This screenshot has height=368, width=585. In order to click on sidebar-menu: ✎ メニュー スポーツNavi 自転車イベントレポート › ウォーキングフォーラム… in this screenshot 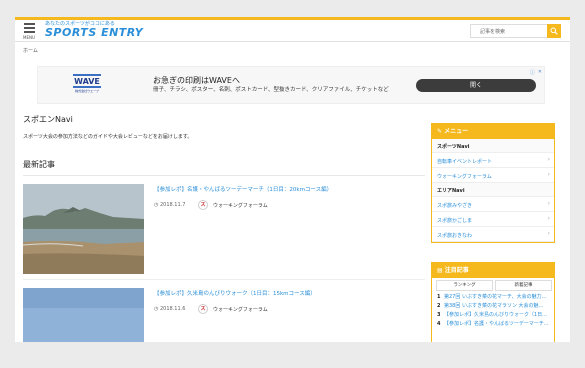, I will do `click(493, 183)`.